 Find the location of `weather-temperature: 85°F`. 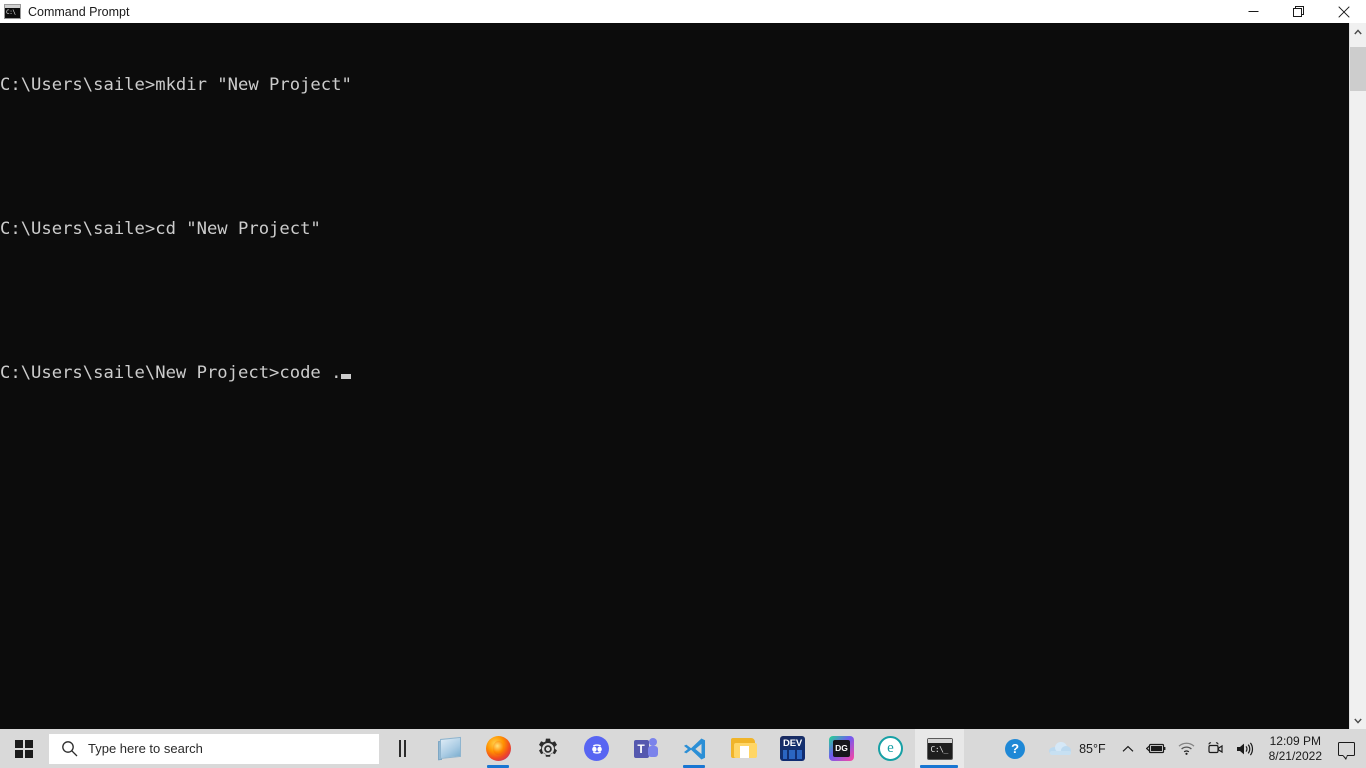

weather-temperature: 85°F is located at coordinates (1092, 748).